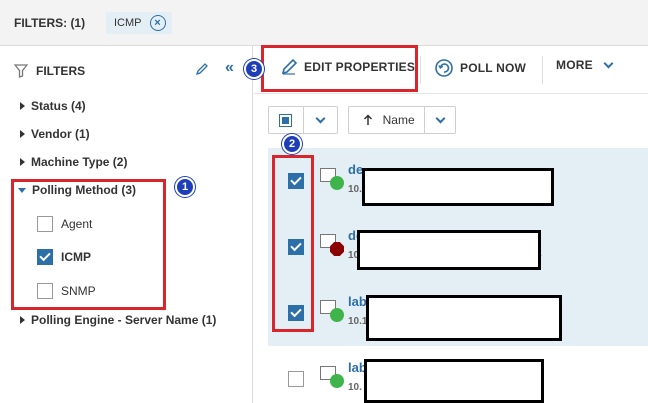 The width and height of the screenshot is (648, 403). What do you see at coordinates (398, 120) in the screenshot?
I see `sort-label: Name` at bounding box center [398, 120].